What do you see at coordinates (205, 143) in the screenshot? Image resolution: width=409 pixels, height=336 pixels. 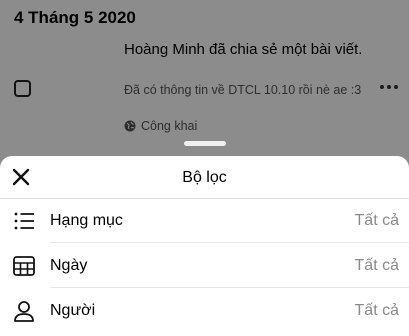 I see `sheet-drag-handle` at bounding box center [205, 143].